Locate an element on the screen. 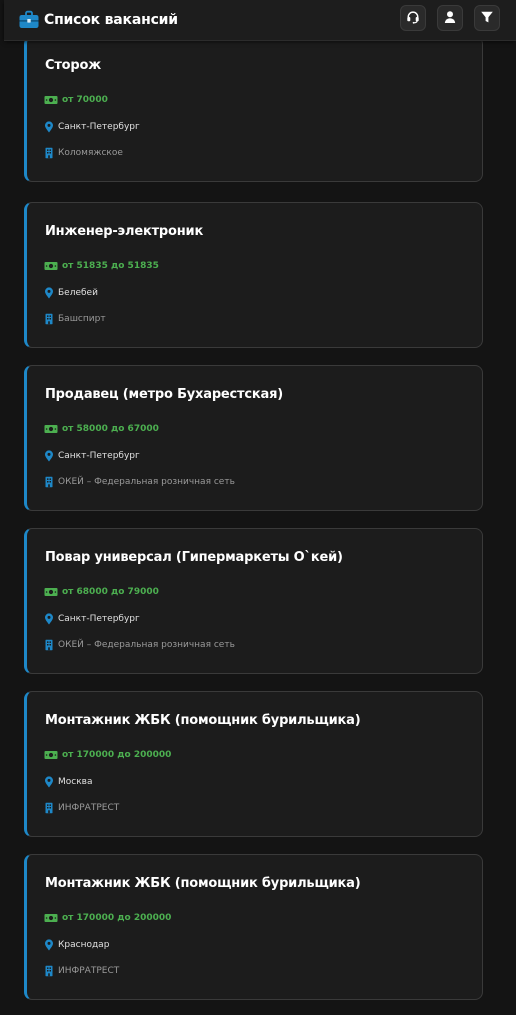 This screenshot has height=1015, width=516. salary-row: от 58000 до 67000 is located at coordinates (101, 429).